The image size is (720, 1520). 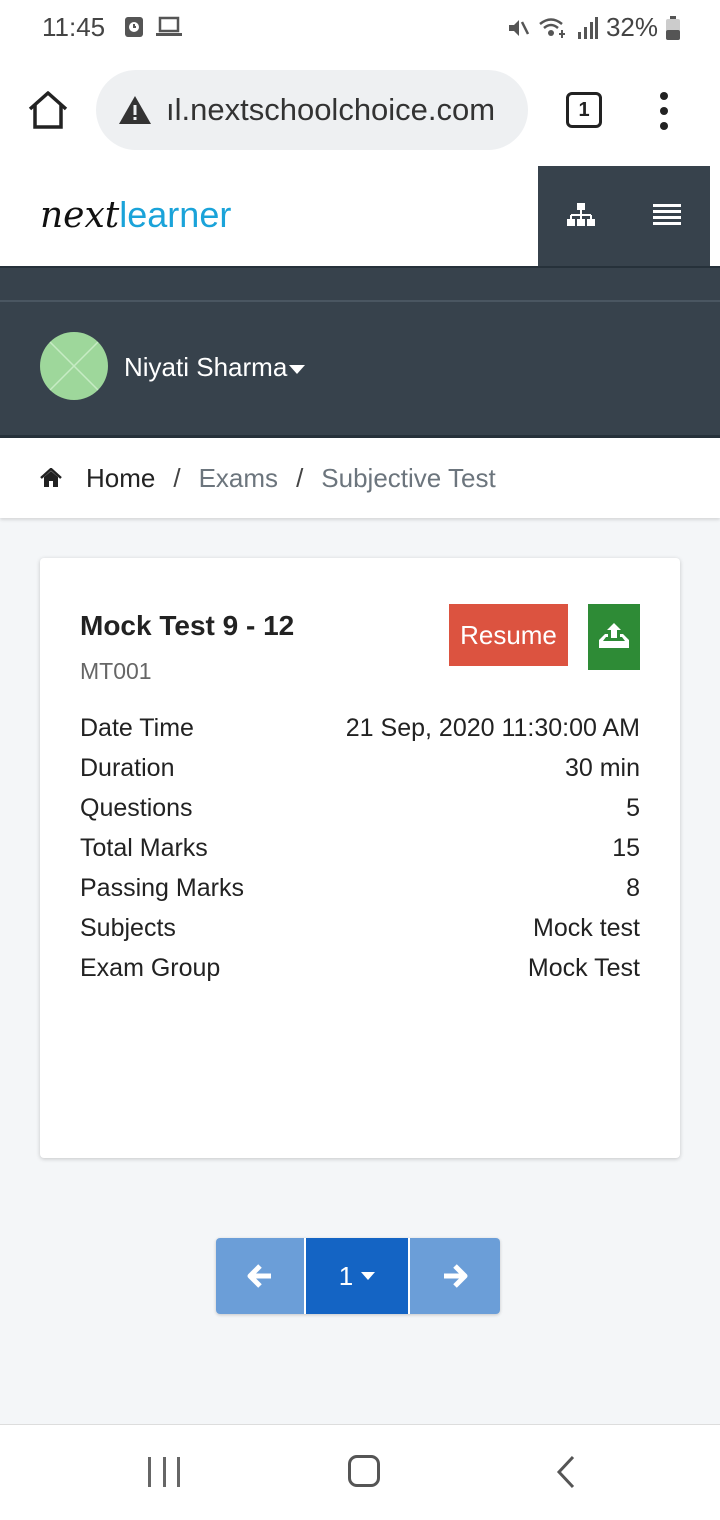 What do you see at coordinates (584, 110) in the screenshot?
I see `tab-switcher-button: 1` at bounding box center [584, 110].